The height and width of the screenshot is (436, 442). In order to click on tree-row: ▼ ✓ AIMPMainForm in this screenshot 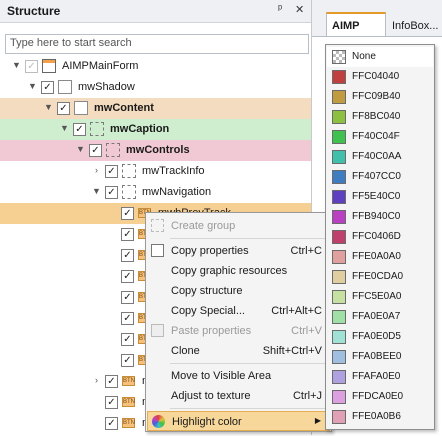, I will do `click(155, 66)`.